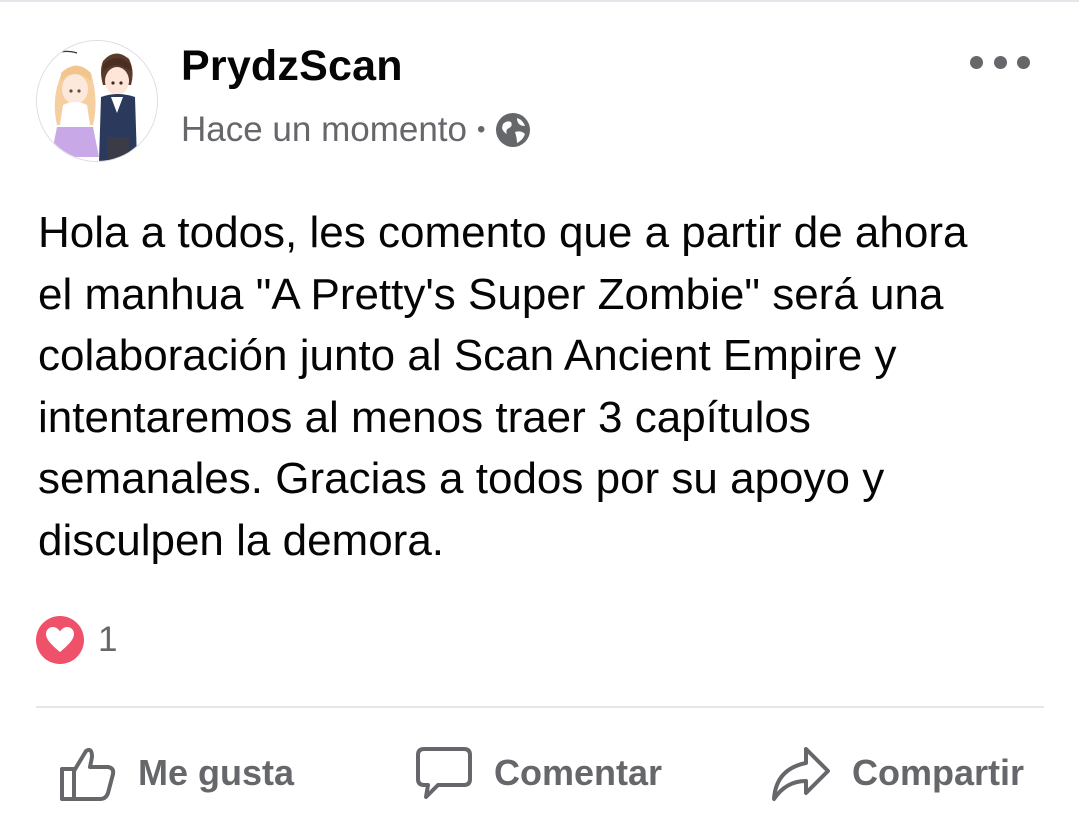 This screenshot has width=1079, height=830. Describe the element at coordinates (540, 707) in the screenshot. I see `divider` at that location.